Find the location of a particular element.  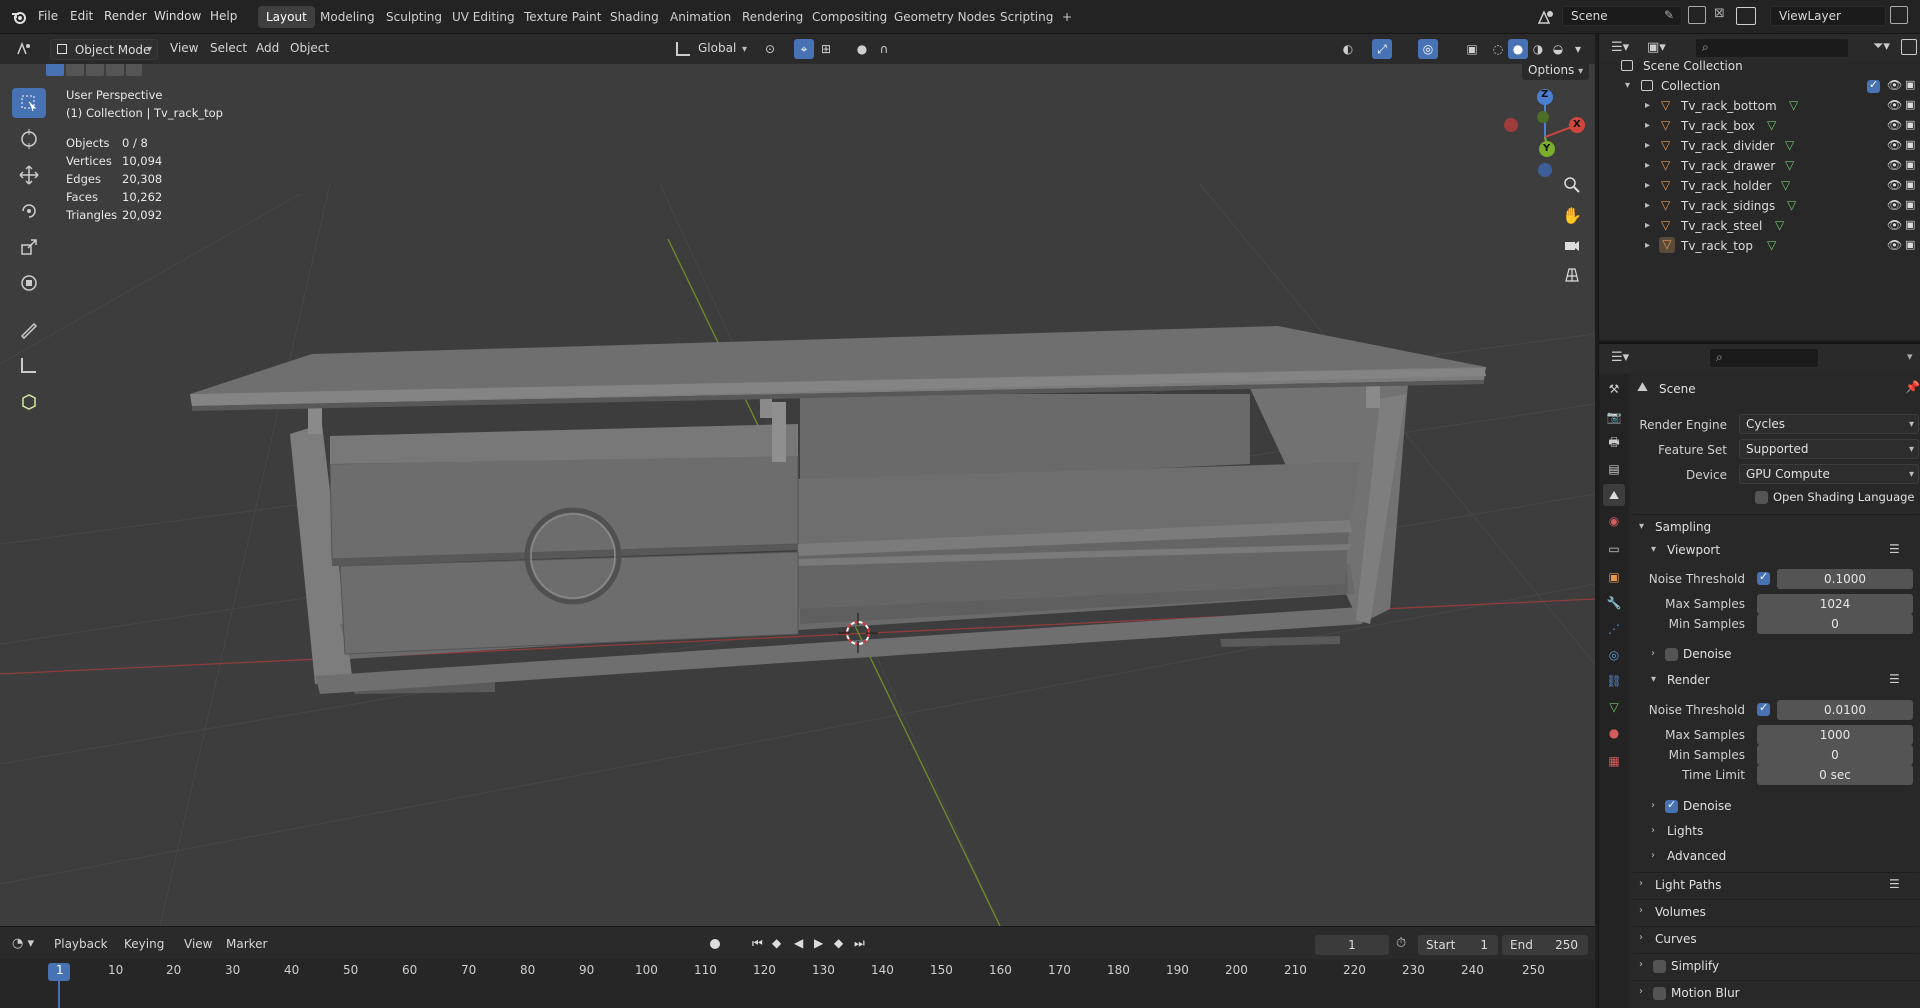

xray-toggle-icon: ▣ is located at coordinates (1472, 49).